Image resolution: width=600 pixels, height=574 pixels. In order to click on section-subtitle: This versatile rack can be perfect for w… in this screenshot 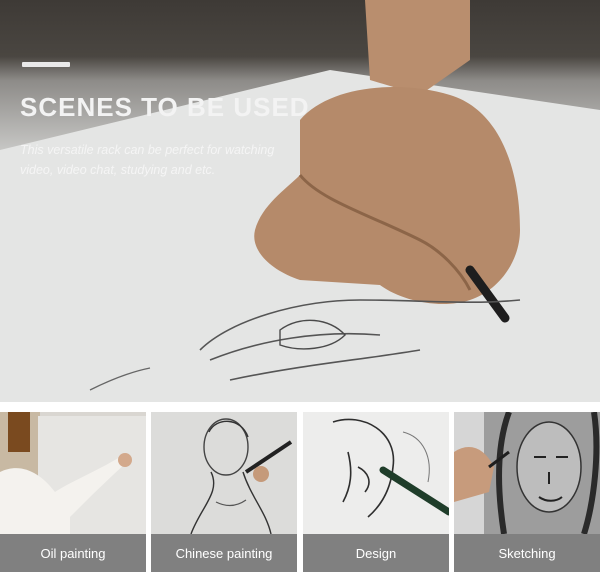, I will do `click(147, 160)`.